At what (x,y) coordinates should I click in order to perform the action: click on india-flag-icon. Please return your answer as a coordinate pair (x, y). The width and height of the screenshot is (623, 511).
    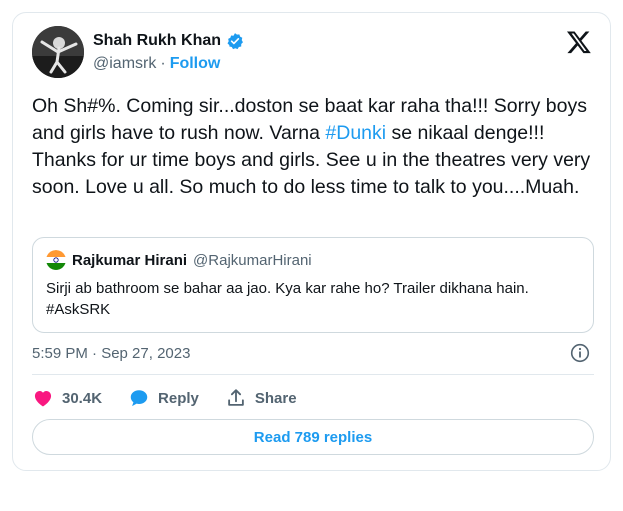
    Looking at the image, I should click on (56, 260).